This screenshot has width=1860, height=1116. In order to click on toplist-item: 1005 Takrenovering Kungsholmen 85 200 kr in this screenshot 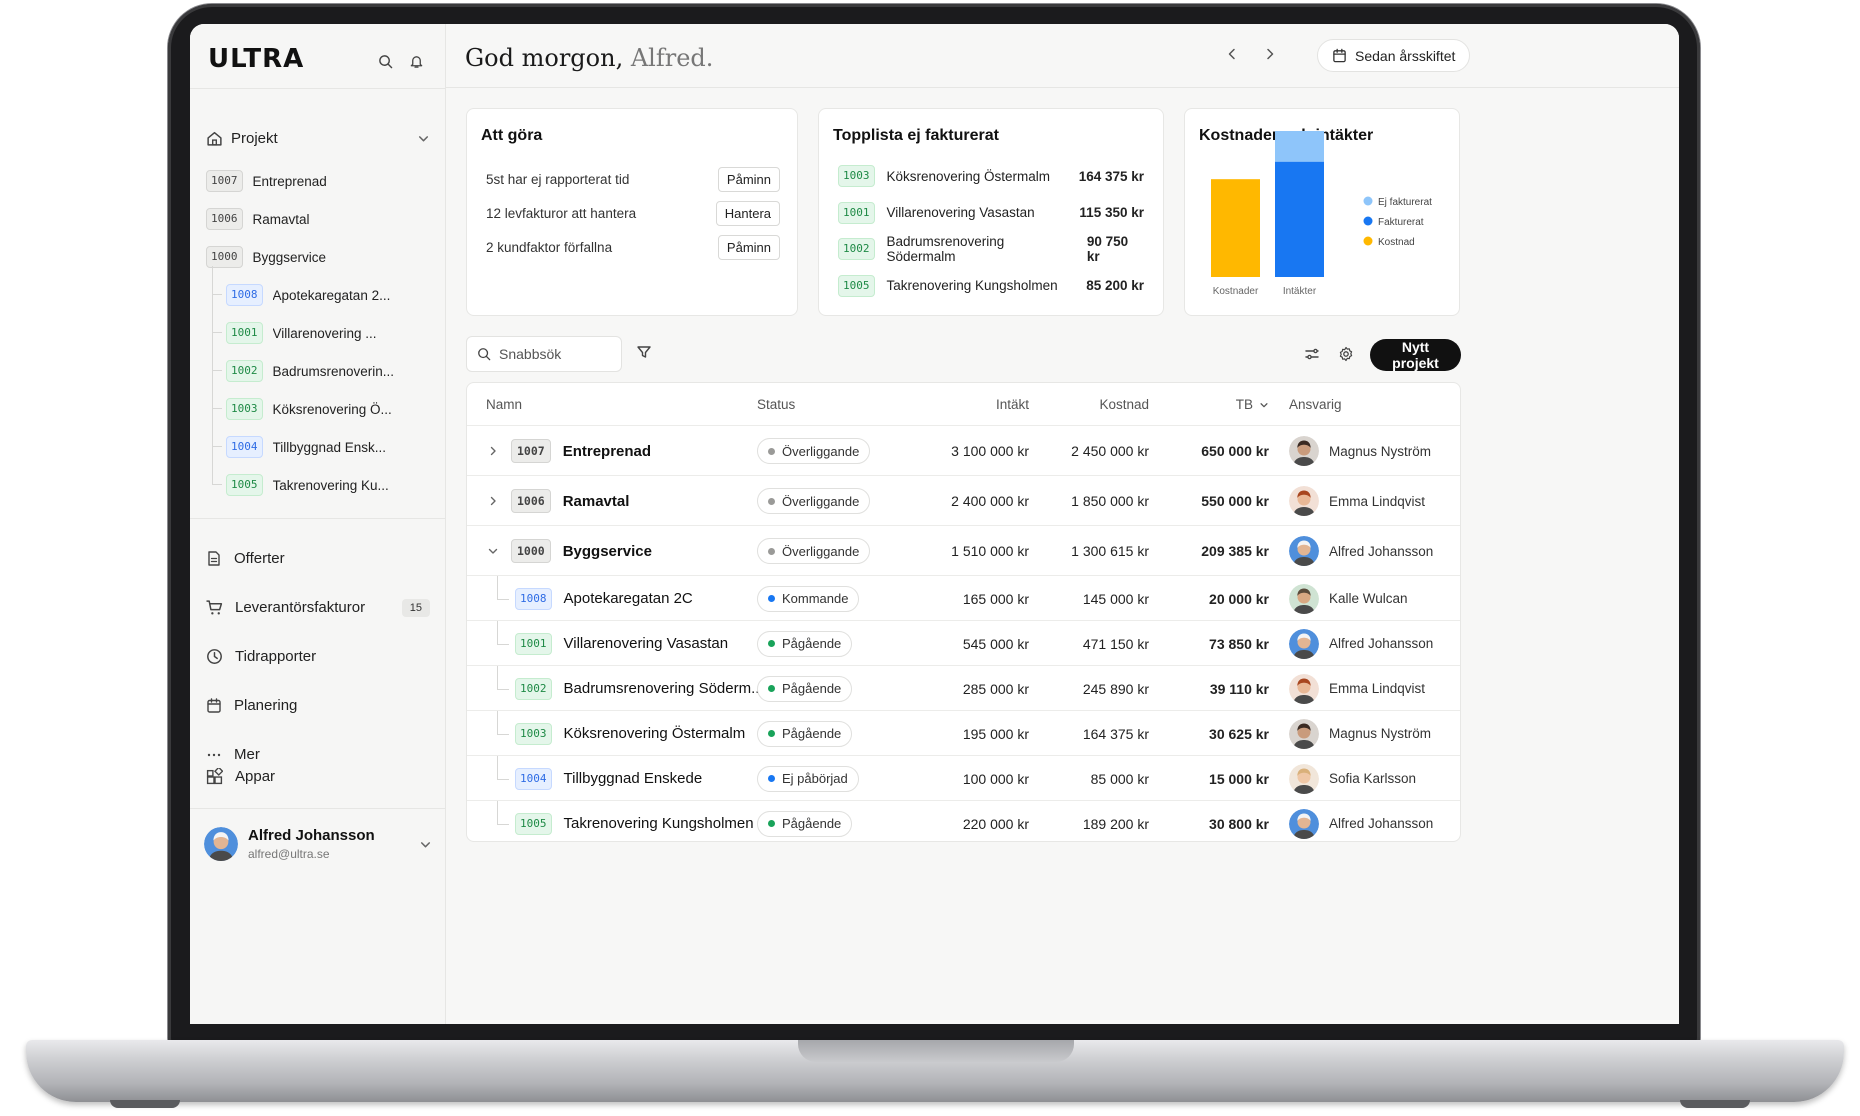, I will do `click(991, 286)`.